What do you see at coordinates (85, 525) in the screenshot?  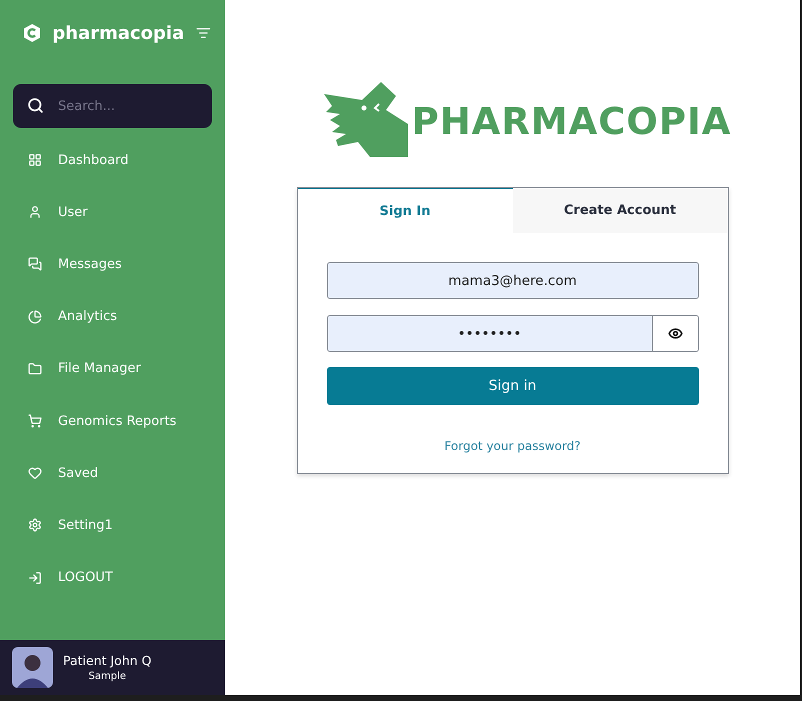 I see `sidebar-item: Setting1` at bounding box center [85, 525].